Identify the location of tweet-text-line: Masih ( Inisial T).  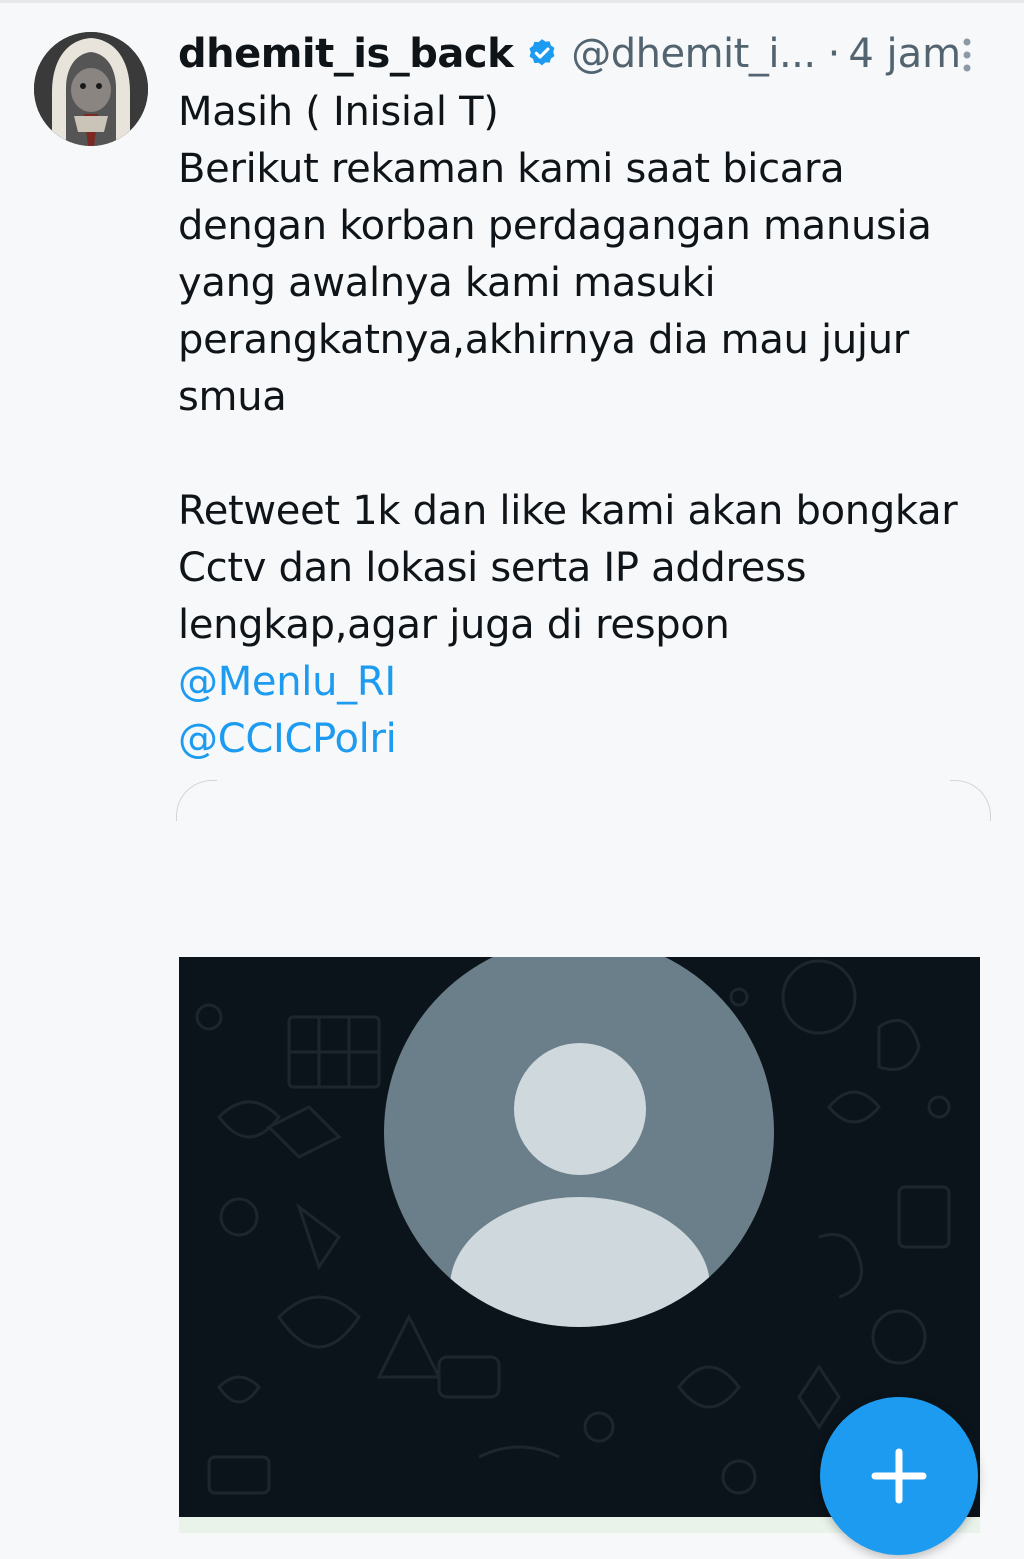
(338, 112).